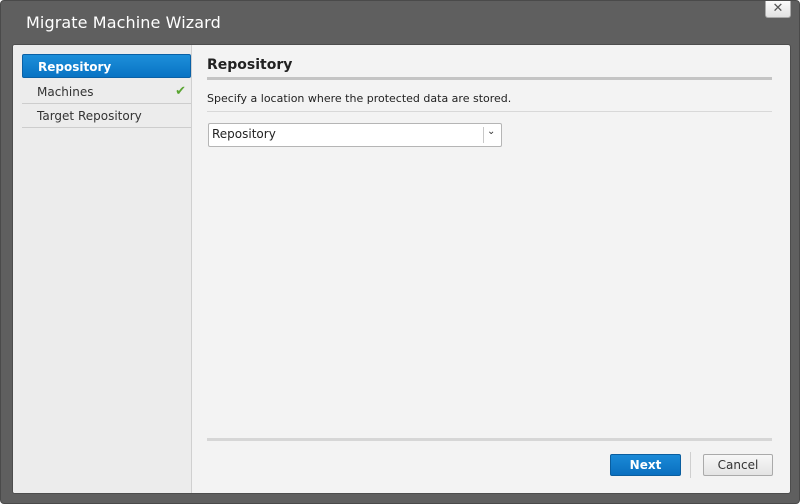 Image resolution: width=800 pixels, height=504 pixels. What do you see at coordinates (180, 91) in the screenshot?
I see `check-icon: ✔` at bounding box center [180, 91].